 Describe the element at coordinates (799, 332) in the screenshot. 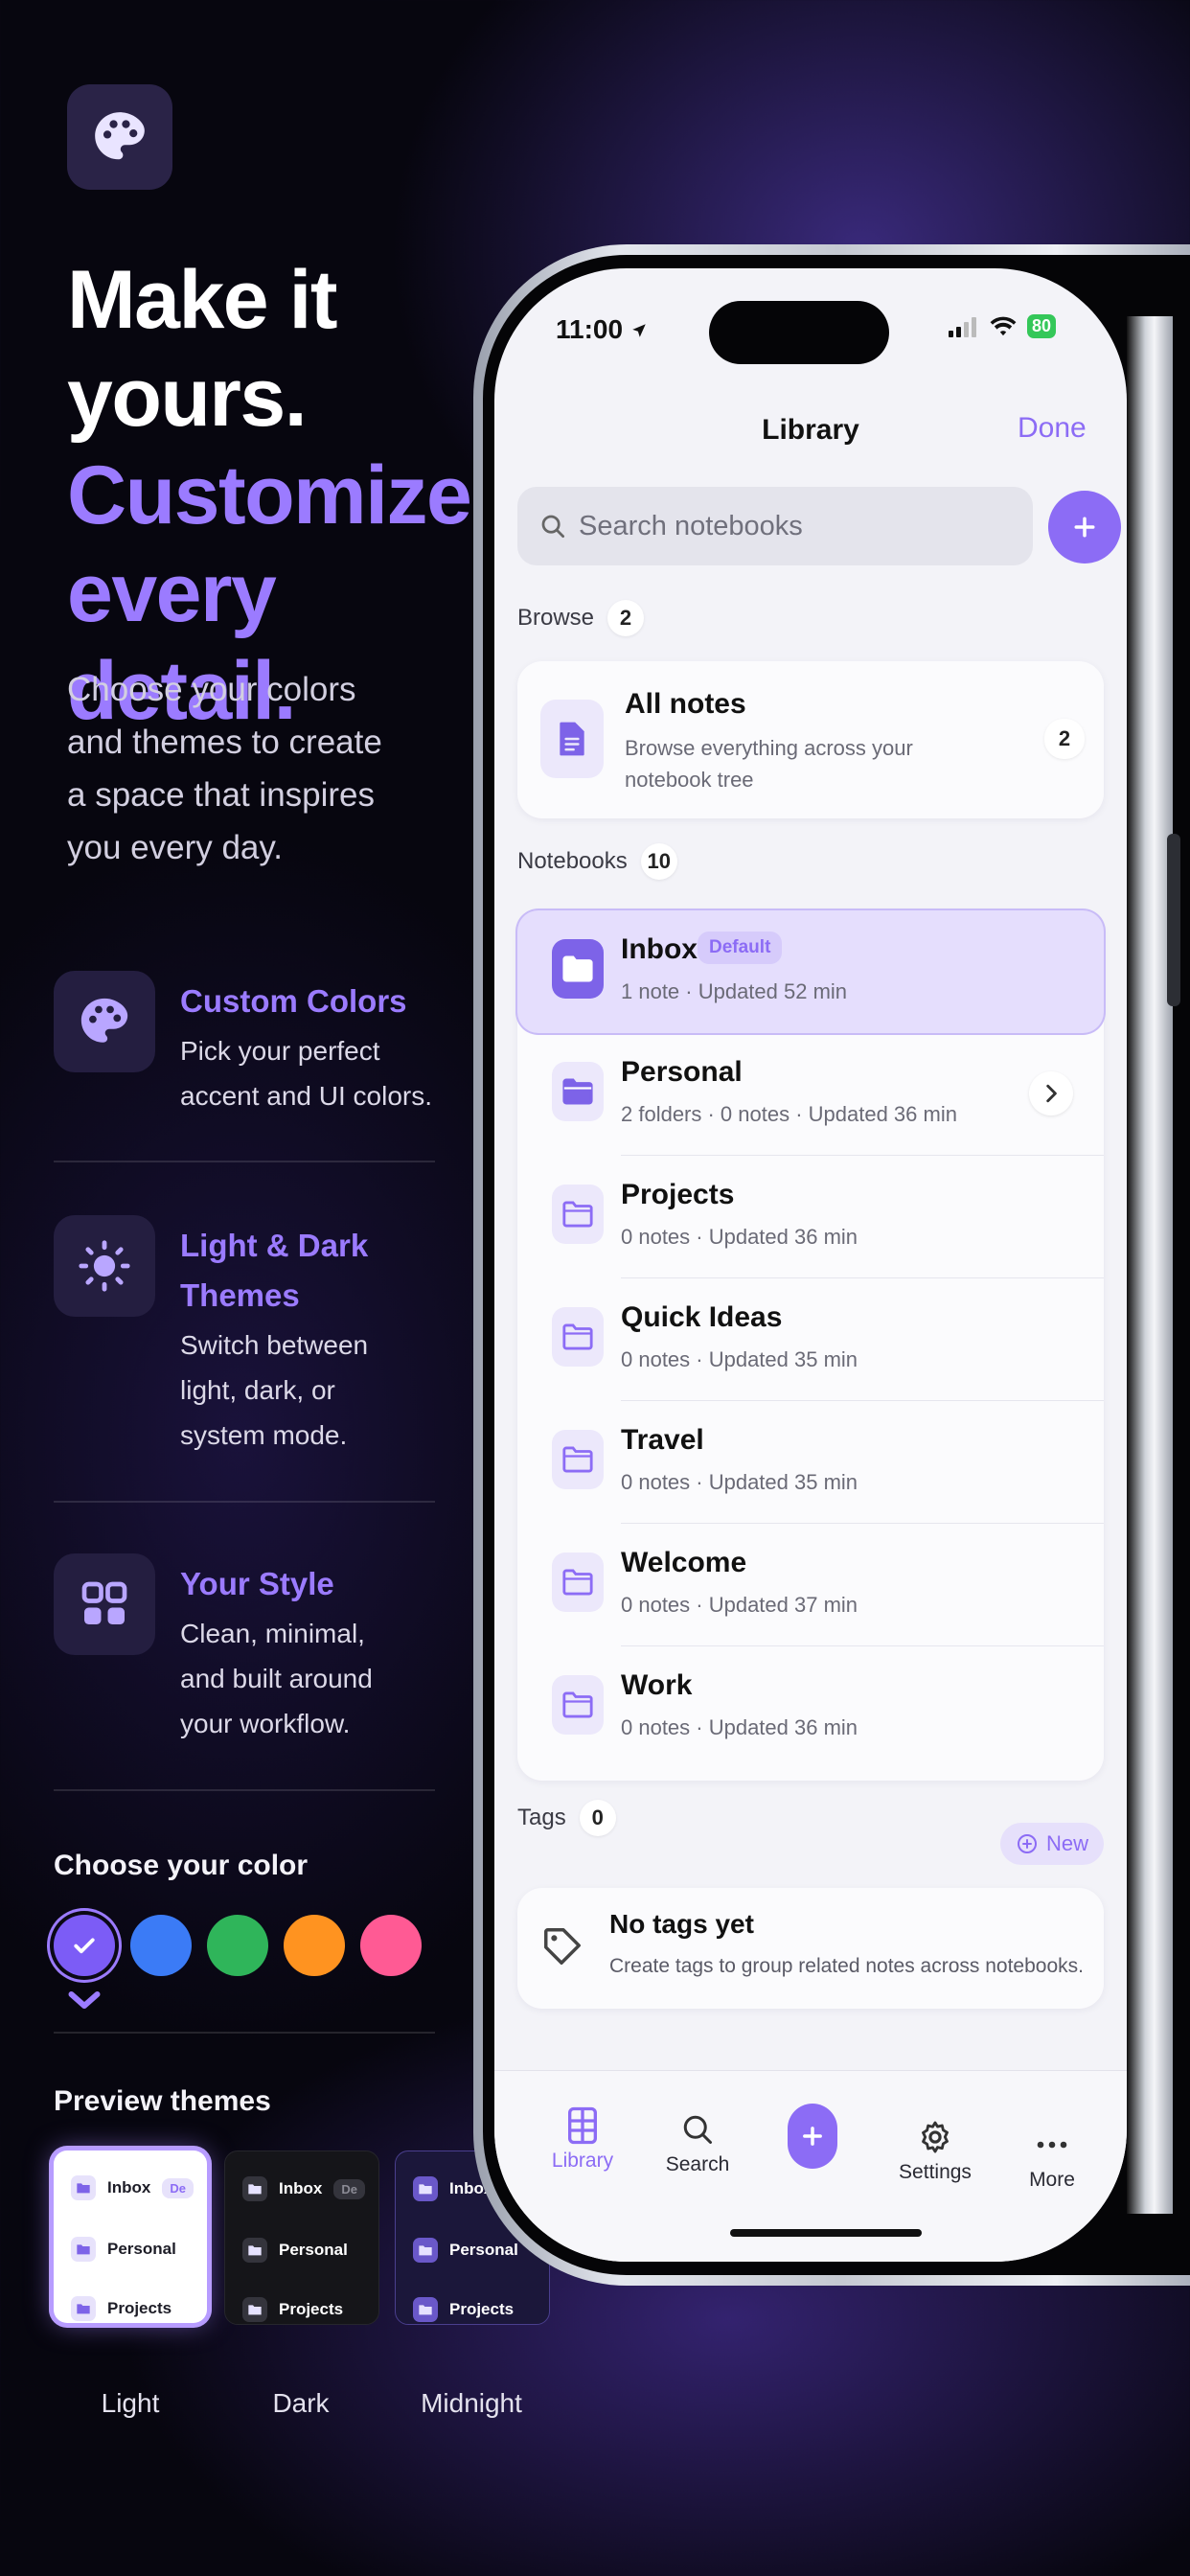

I see `dynamic-island` at that location.